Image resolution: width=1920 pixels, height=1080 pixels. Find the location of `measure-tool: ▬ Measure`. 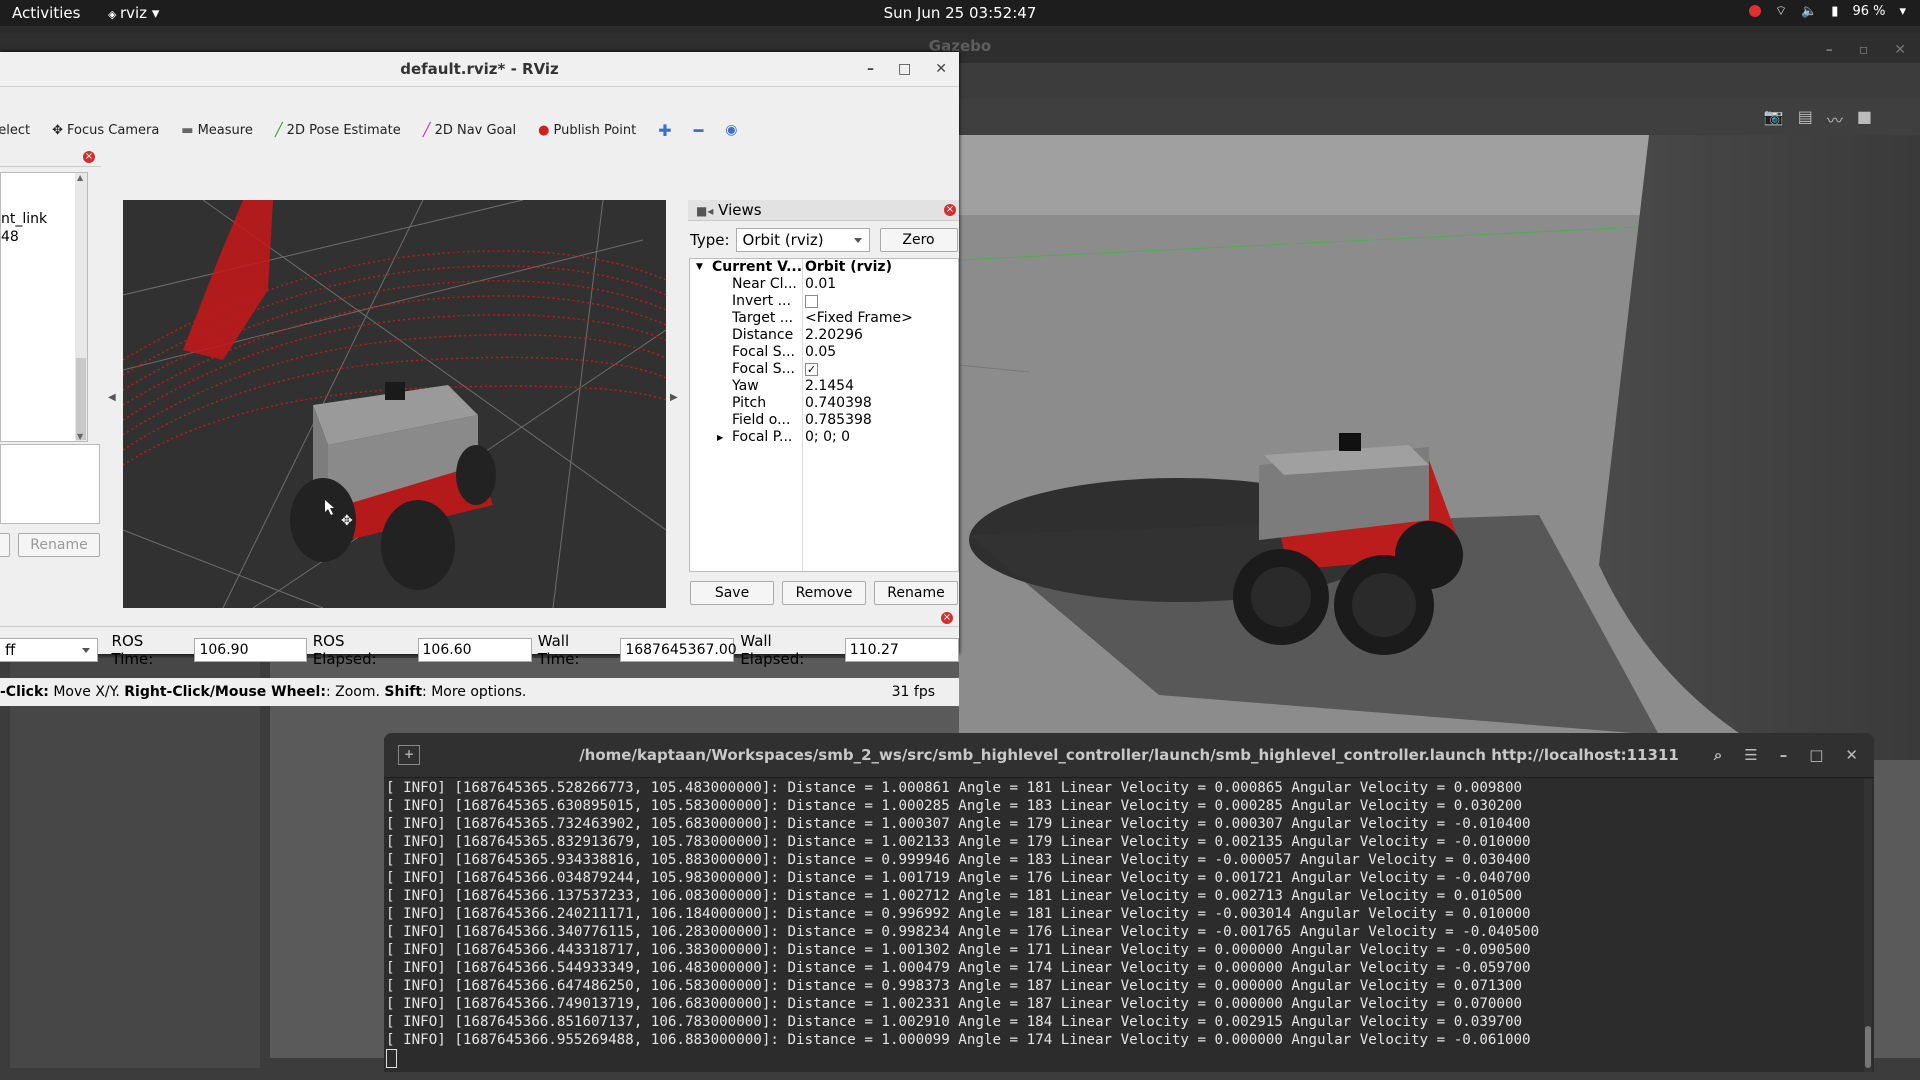

measure-tool: ▬ Measure is located at coordinates (217, 130).